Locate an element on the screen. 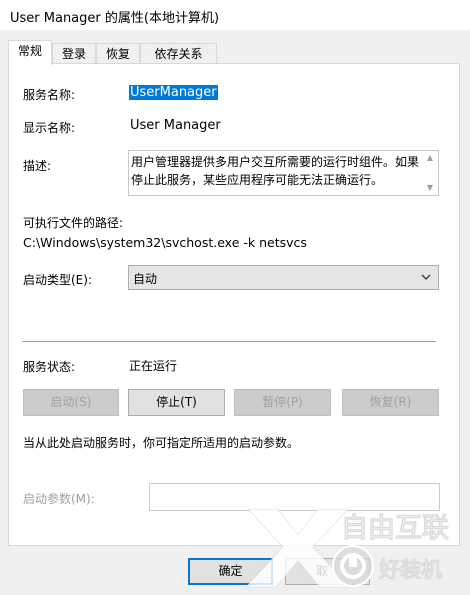 The image size is (470, 595). ok-button: 确定 is located at coordinates (230, 571).